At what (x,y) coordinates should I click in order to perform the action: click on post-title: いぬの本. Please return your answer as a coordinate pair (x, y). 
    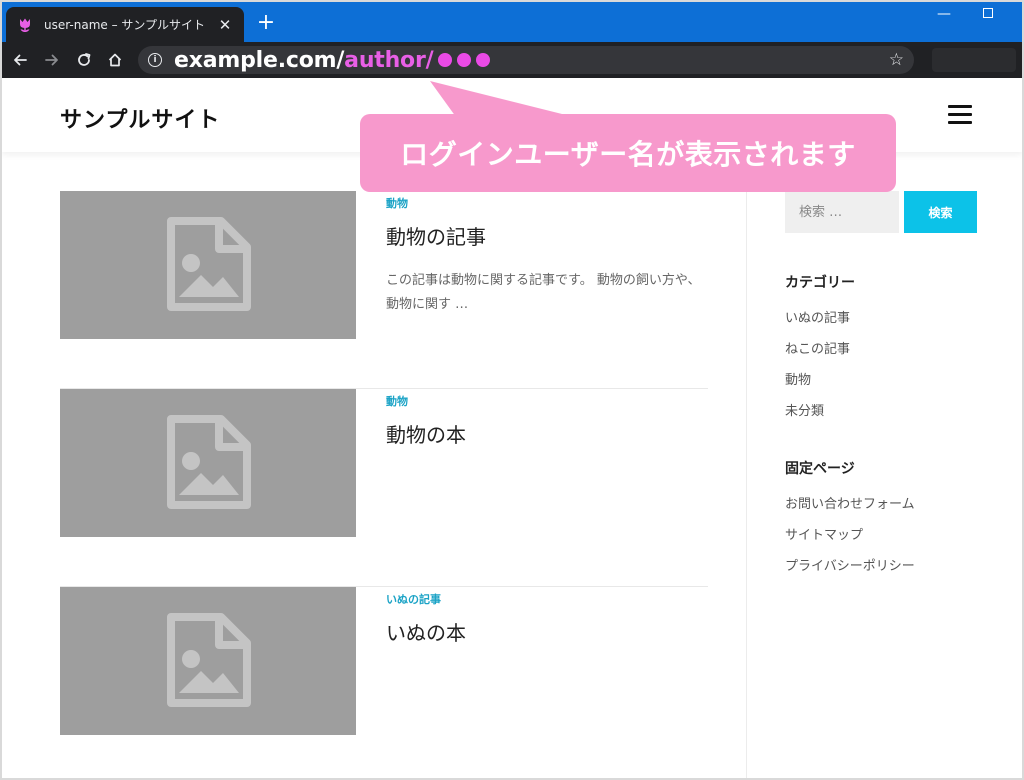
    Looking at the image, I should click on (426, 631).